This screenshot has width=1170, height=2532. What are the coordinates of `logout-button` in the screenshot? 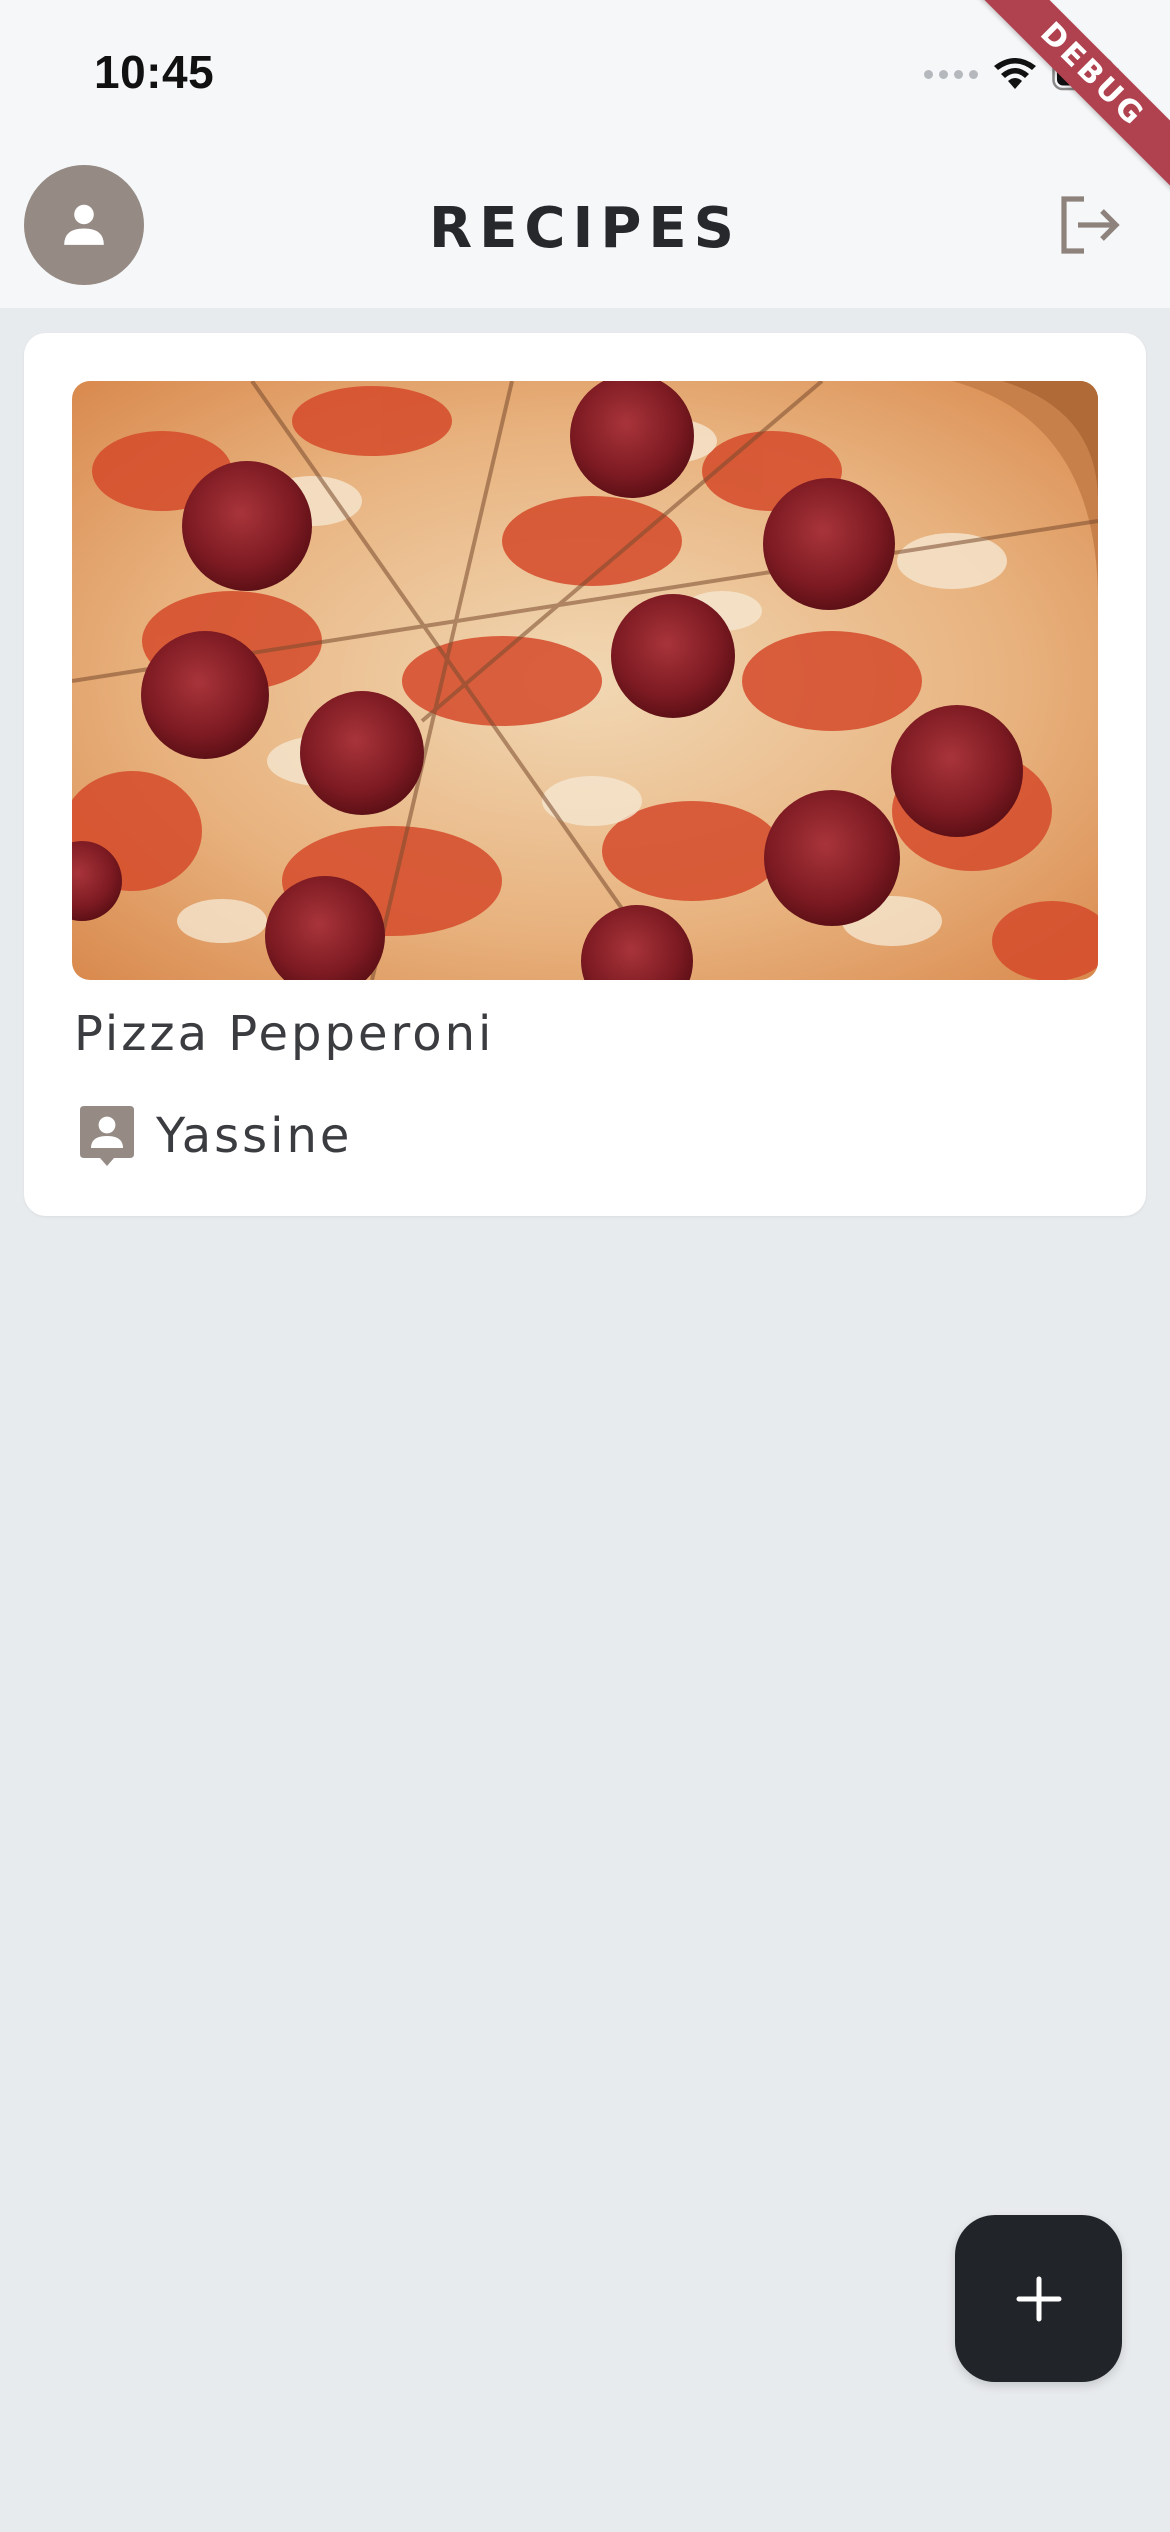 It's located at (1090, 225).